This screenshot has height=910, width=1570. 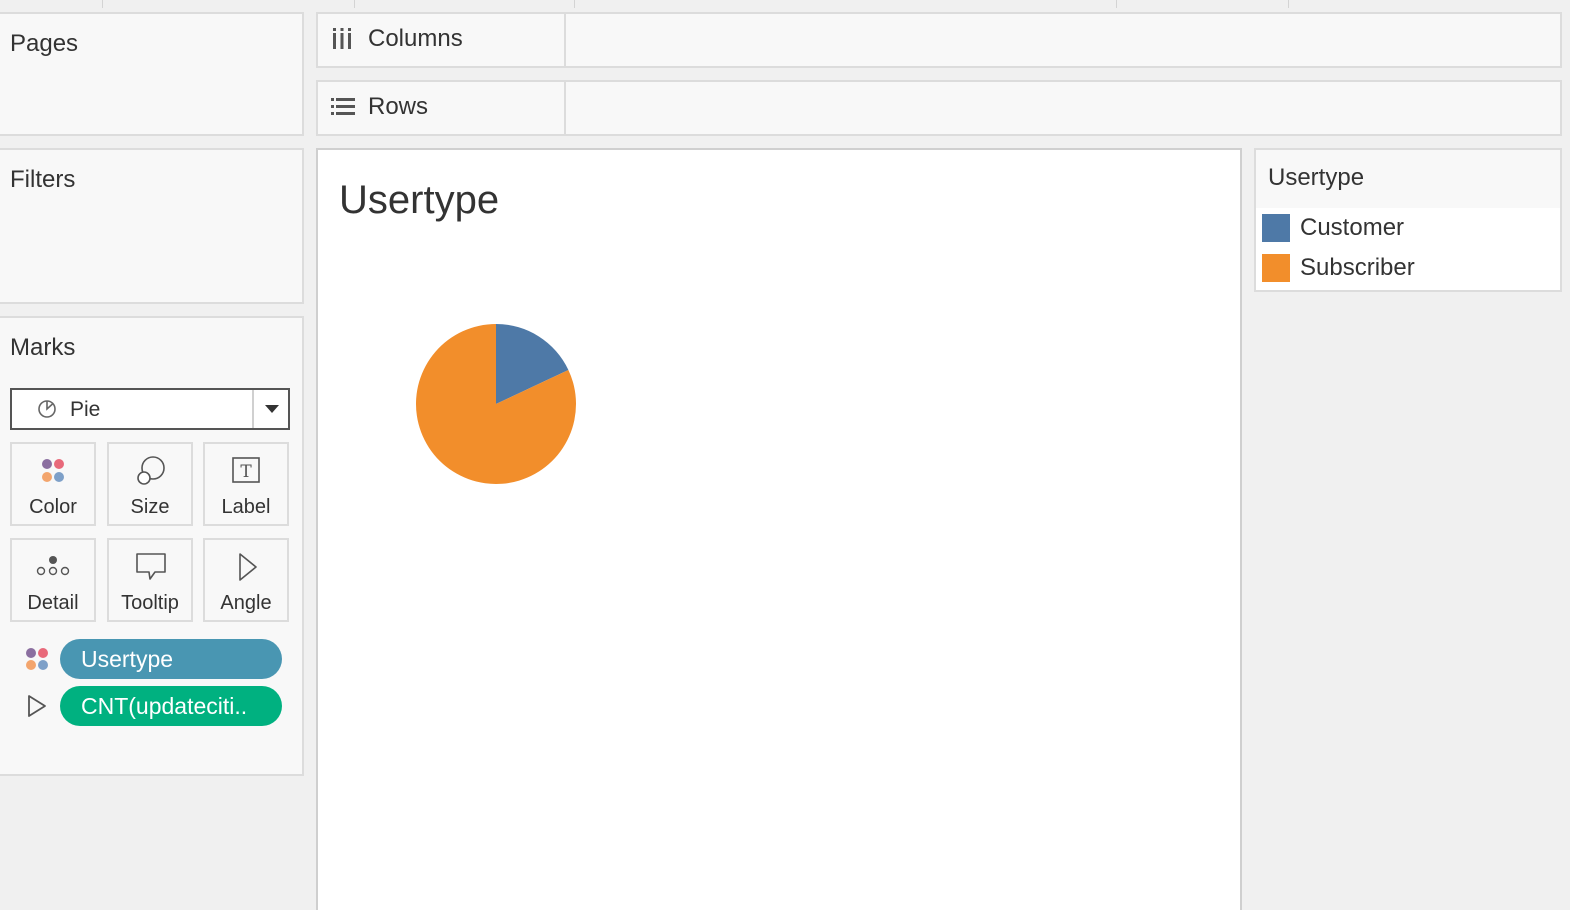 I want to click on rows-shelf: Rows, so click(x=939, y=108).